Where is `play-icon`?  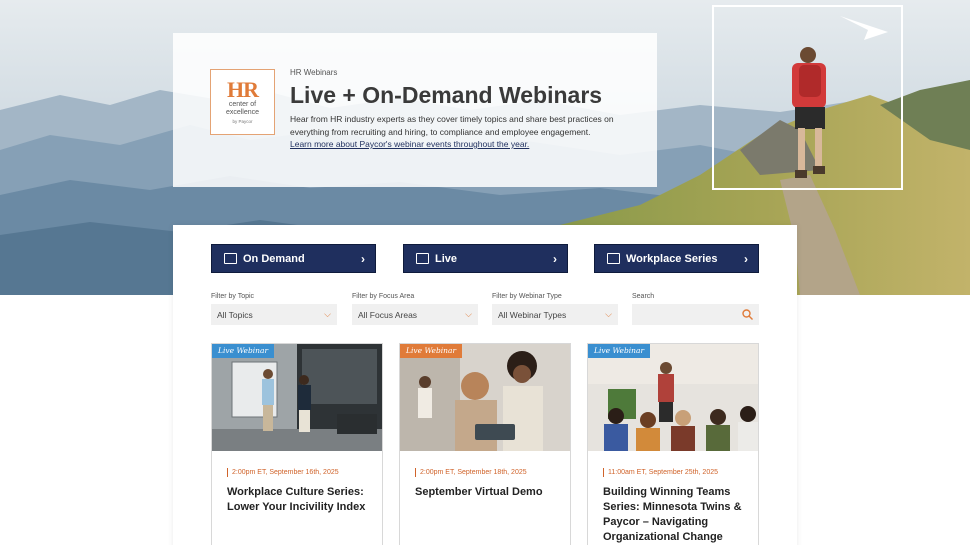
play-icon is located at coordinates (422, 258).